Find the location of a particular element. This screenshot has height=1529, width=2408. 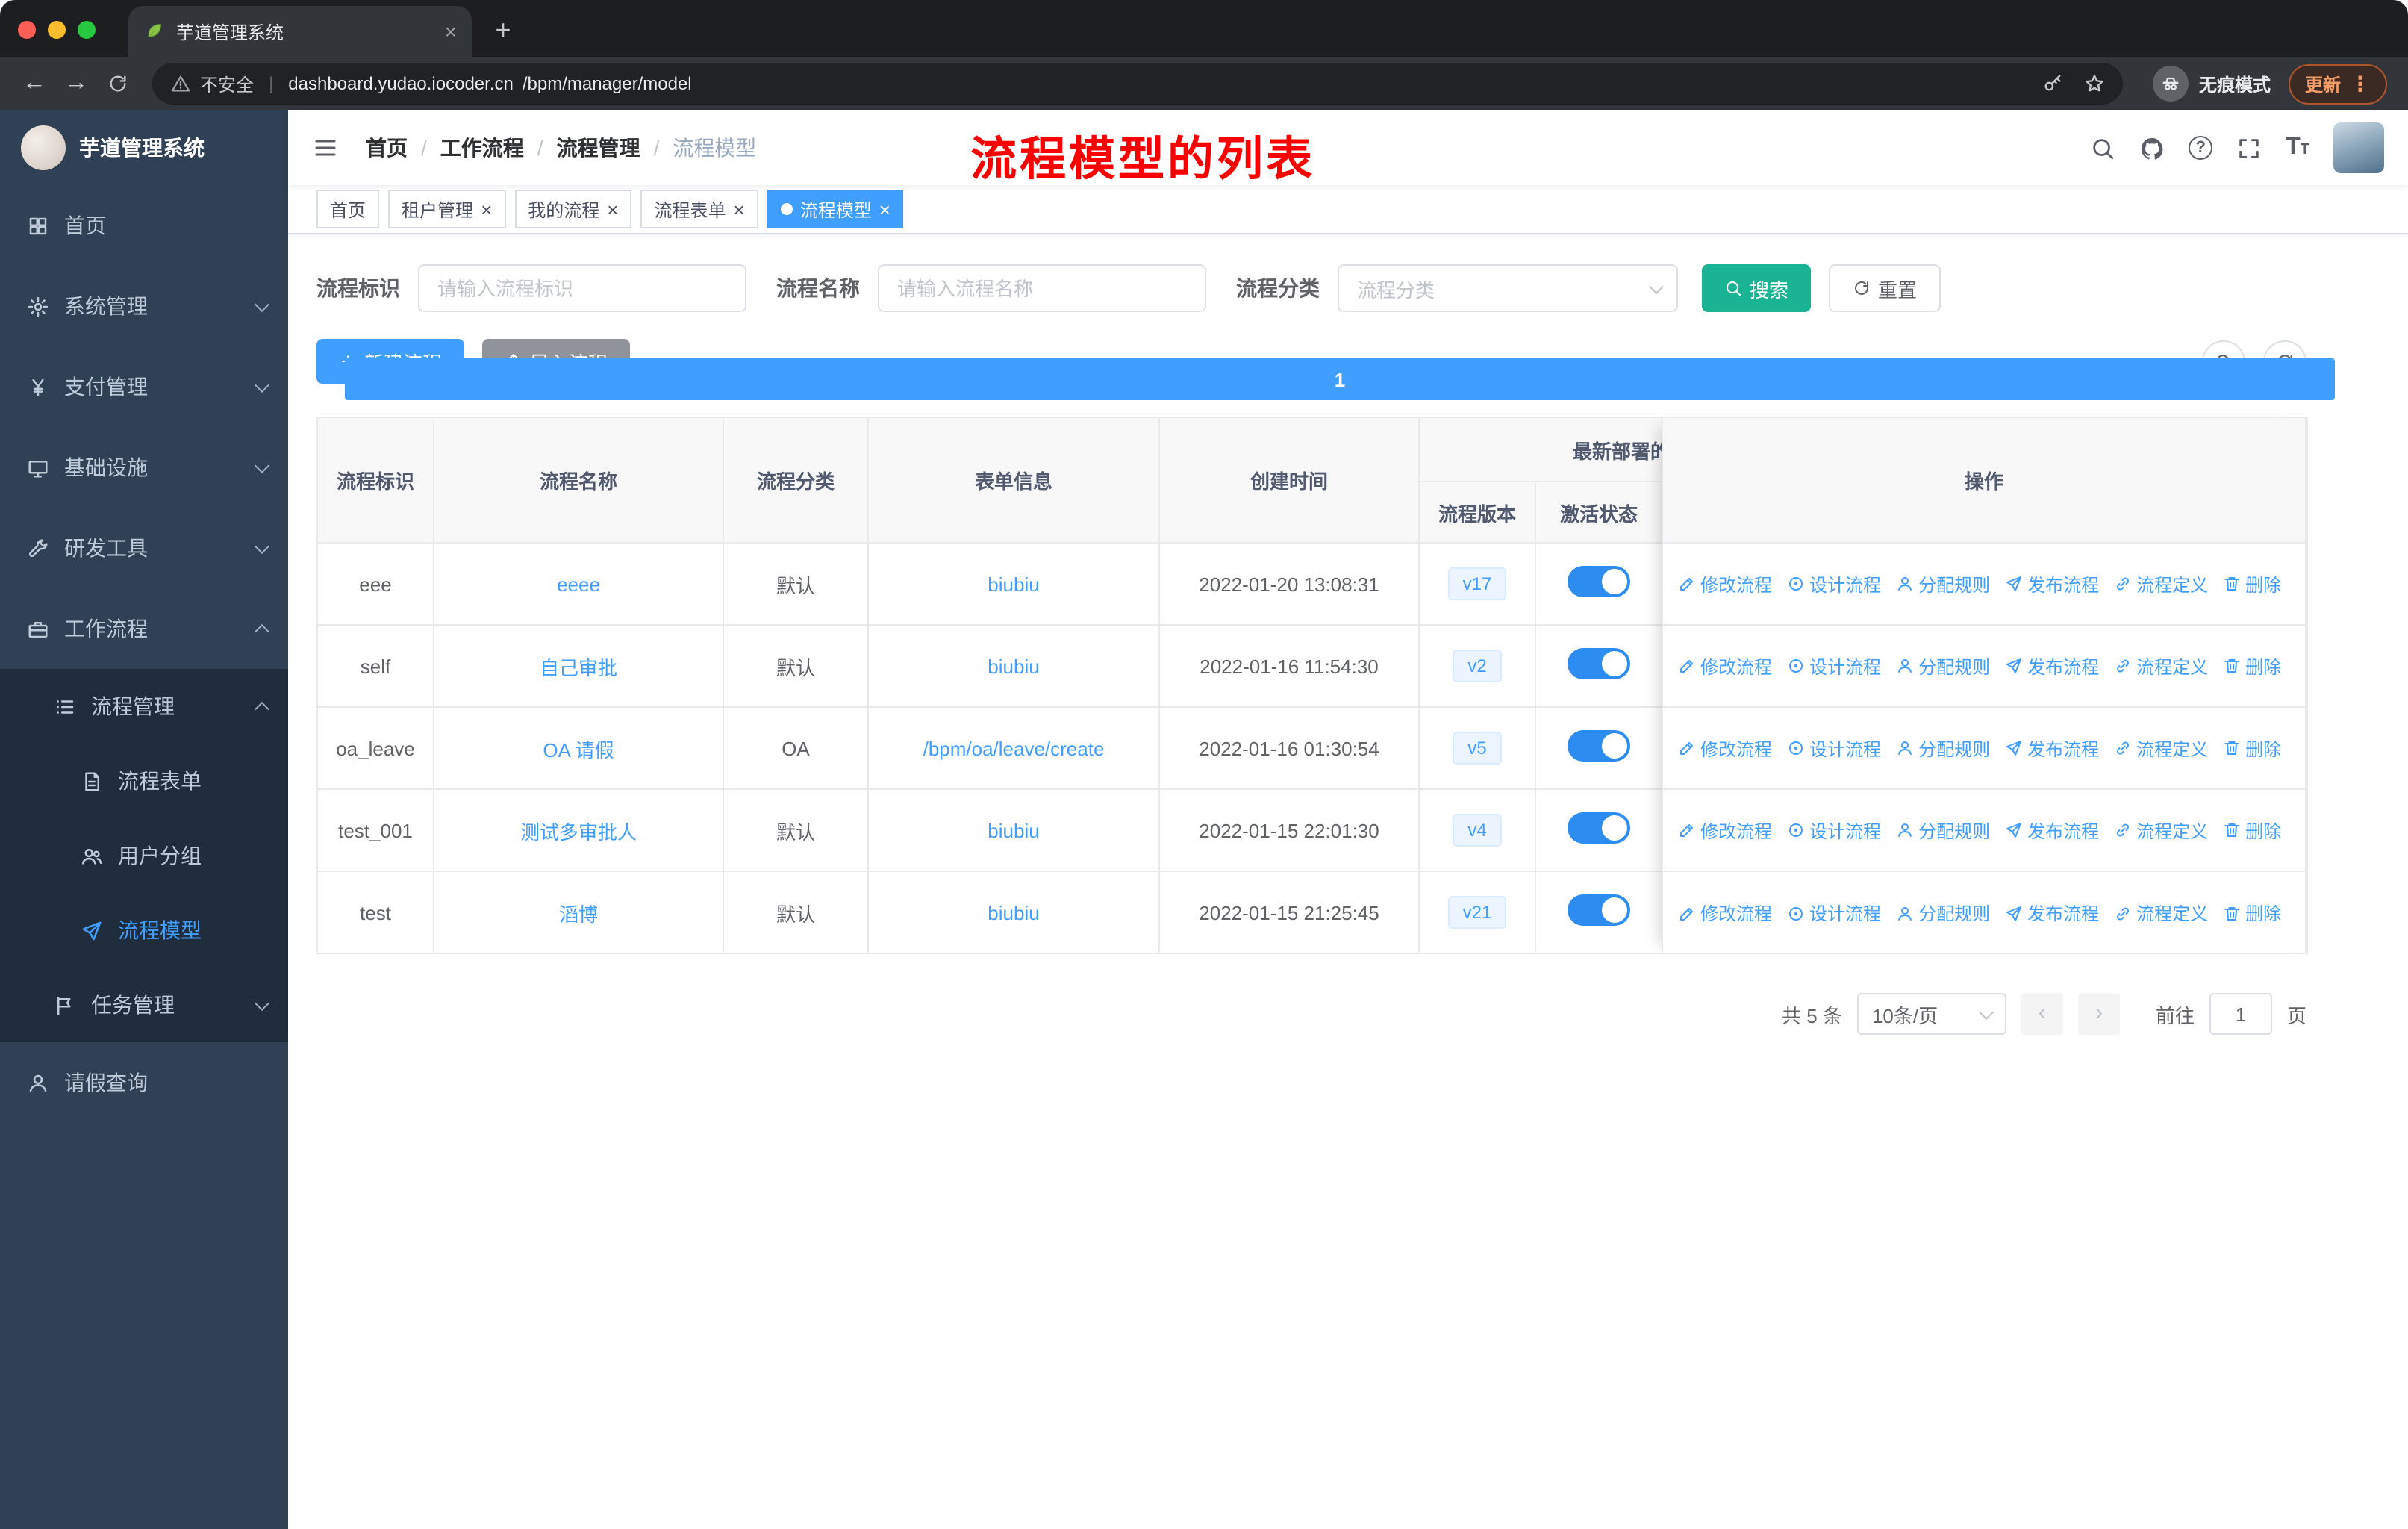

tag-my-process: 我的流程 × is located at coordinates (573, 209).